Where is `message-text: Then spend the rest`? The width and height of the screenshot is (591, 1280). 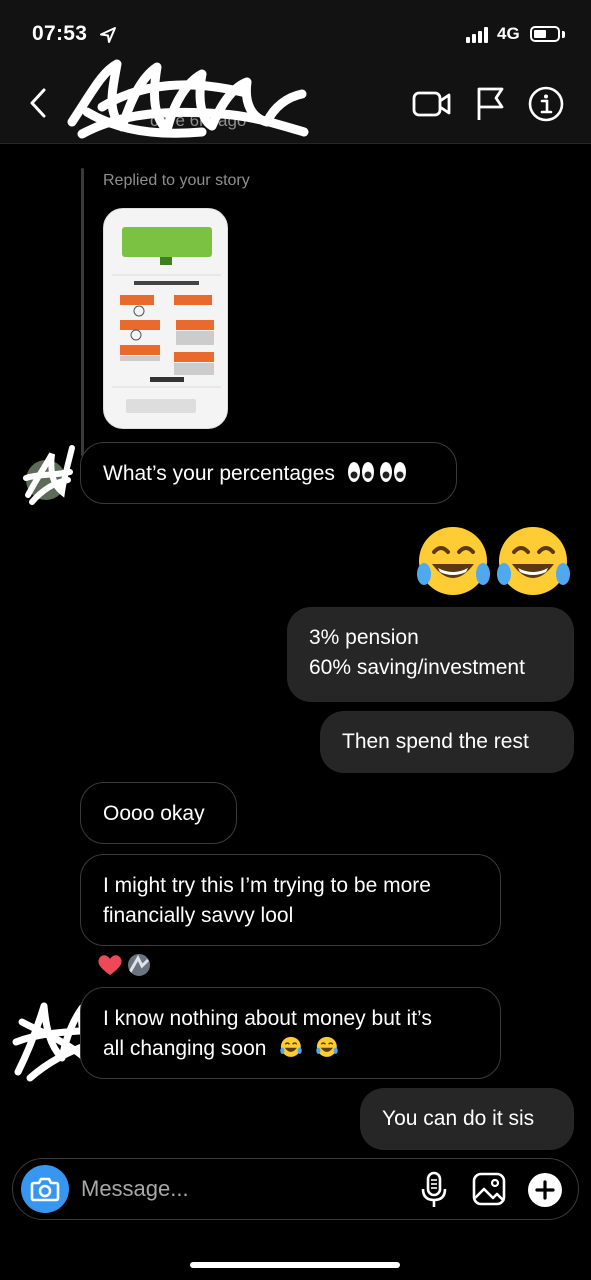
message-text: Then spend the rest is located at coordinates (435, 741).